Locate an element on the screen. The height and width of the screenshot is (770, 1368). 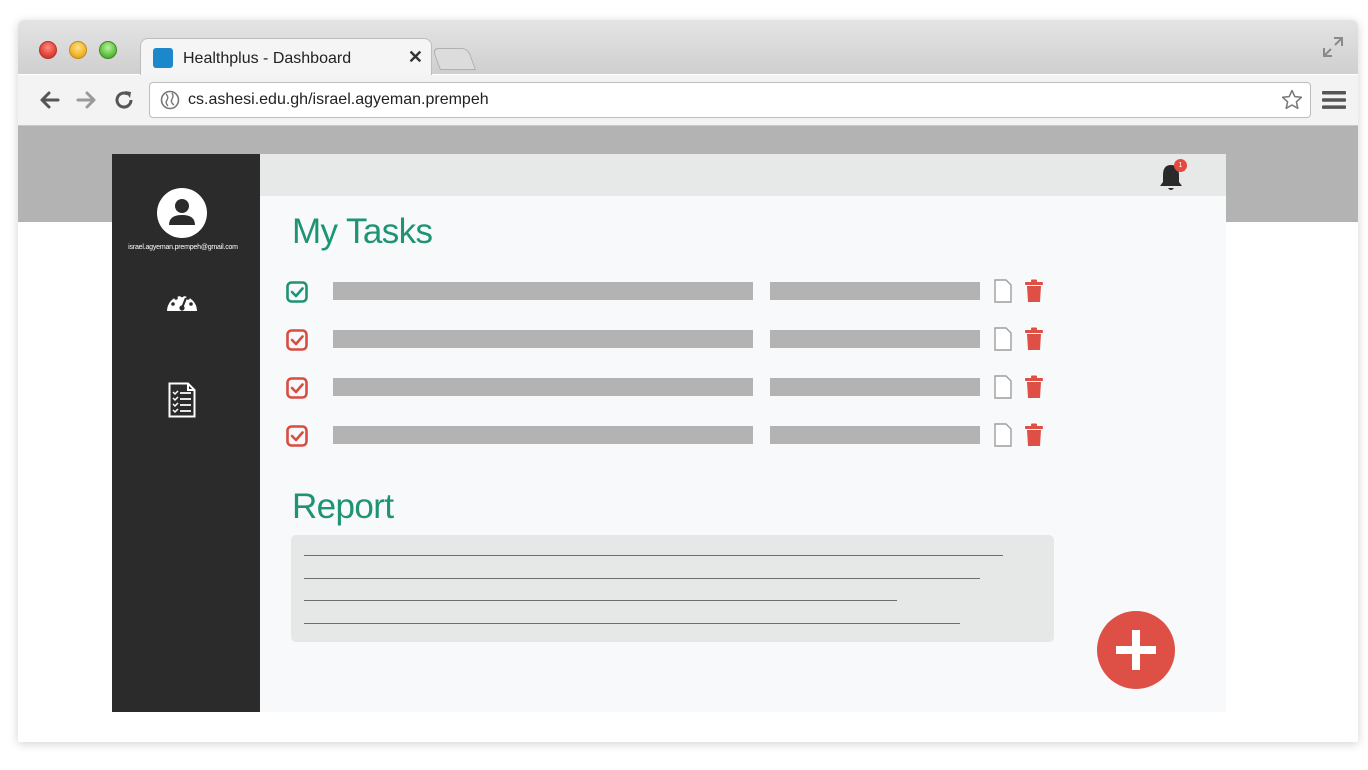
zoom-window-button is located at coordinates (108, 50).